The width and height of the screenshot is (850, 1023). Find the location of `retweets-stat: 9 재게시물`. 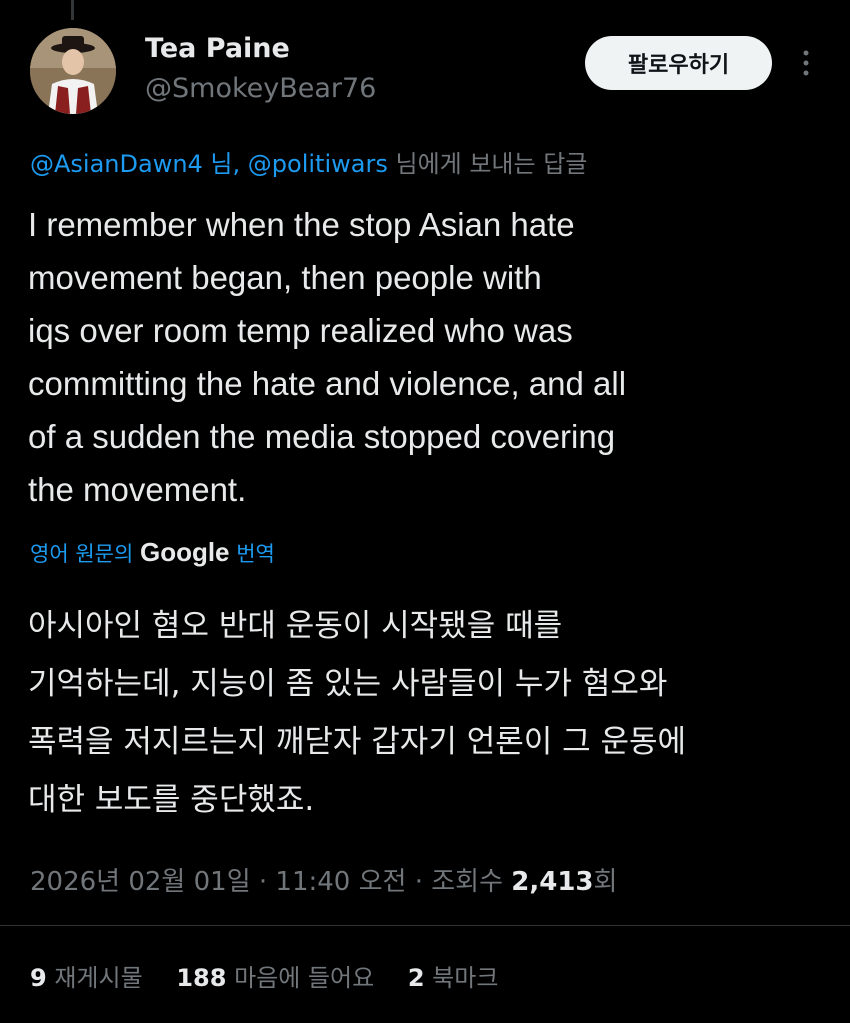

retweets-stat: 9 재게시물 is located at coordinates (86, 978).